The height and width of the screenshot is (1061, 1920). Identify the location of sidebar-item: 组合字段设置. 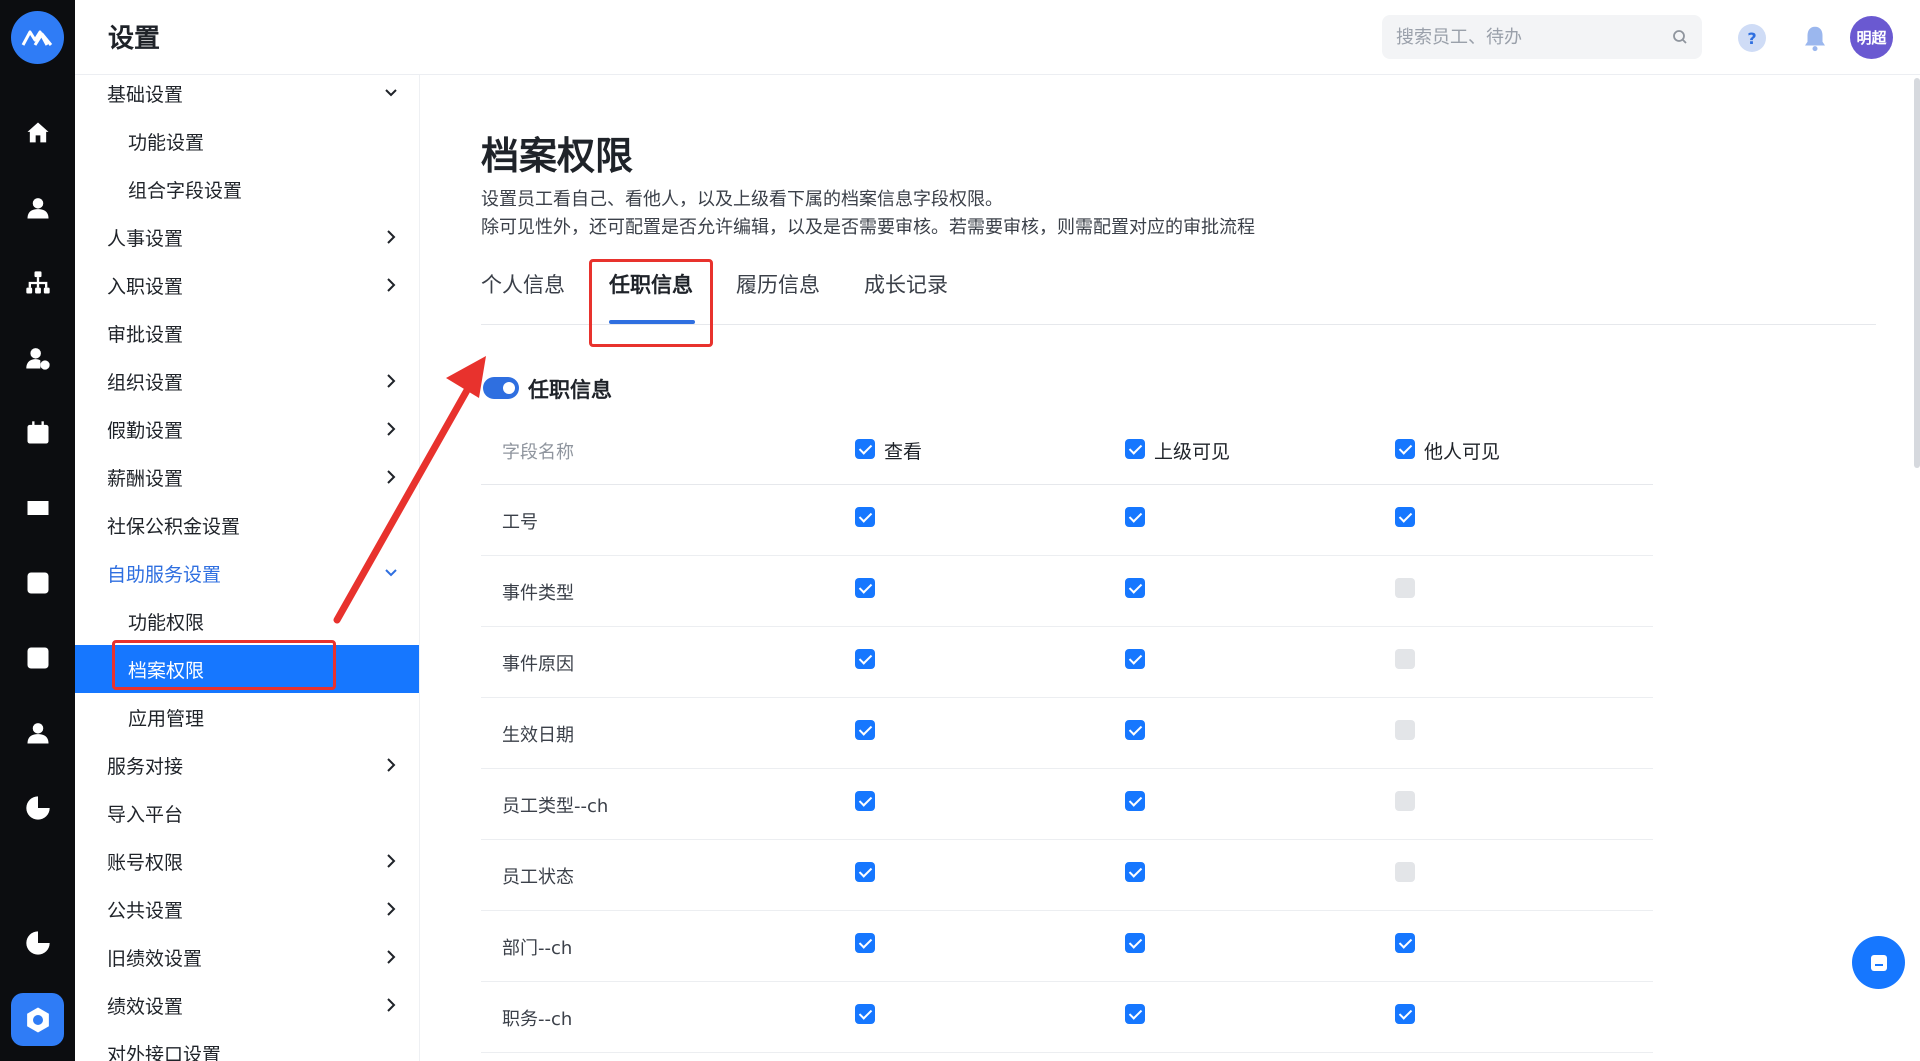
(247, 189).